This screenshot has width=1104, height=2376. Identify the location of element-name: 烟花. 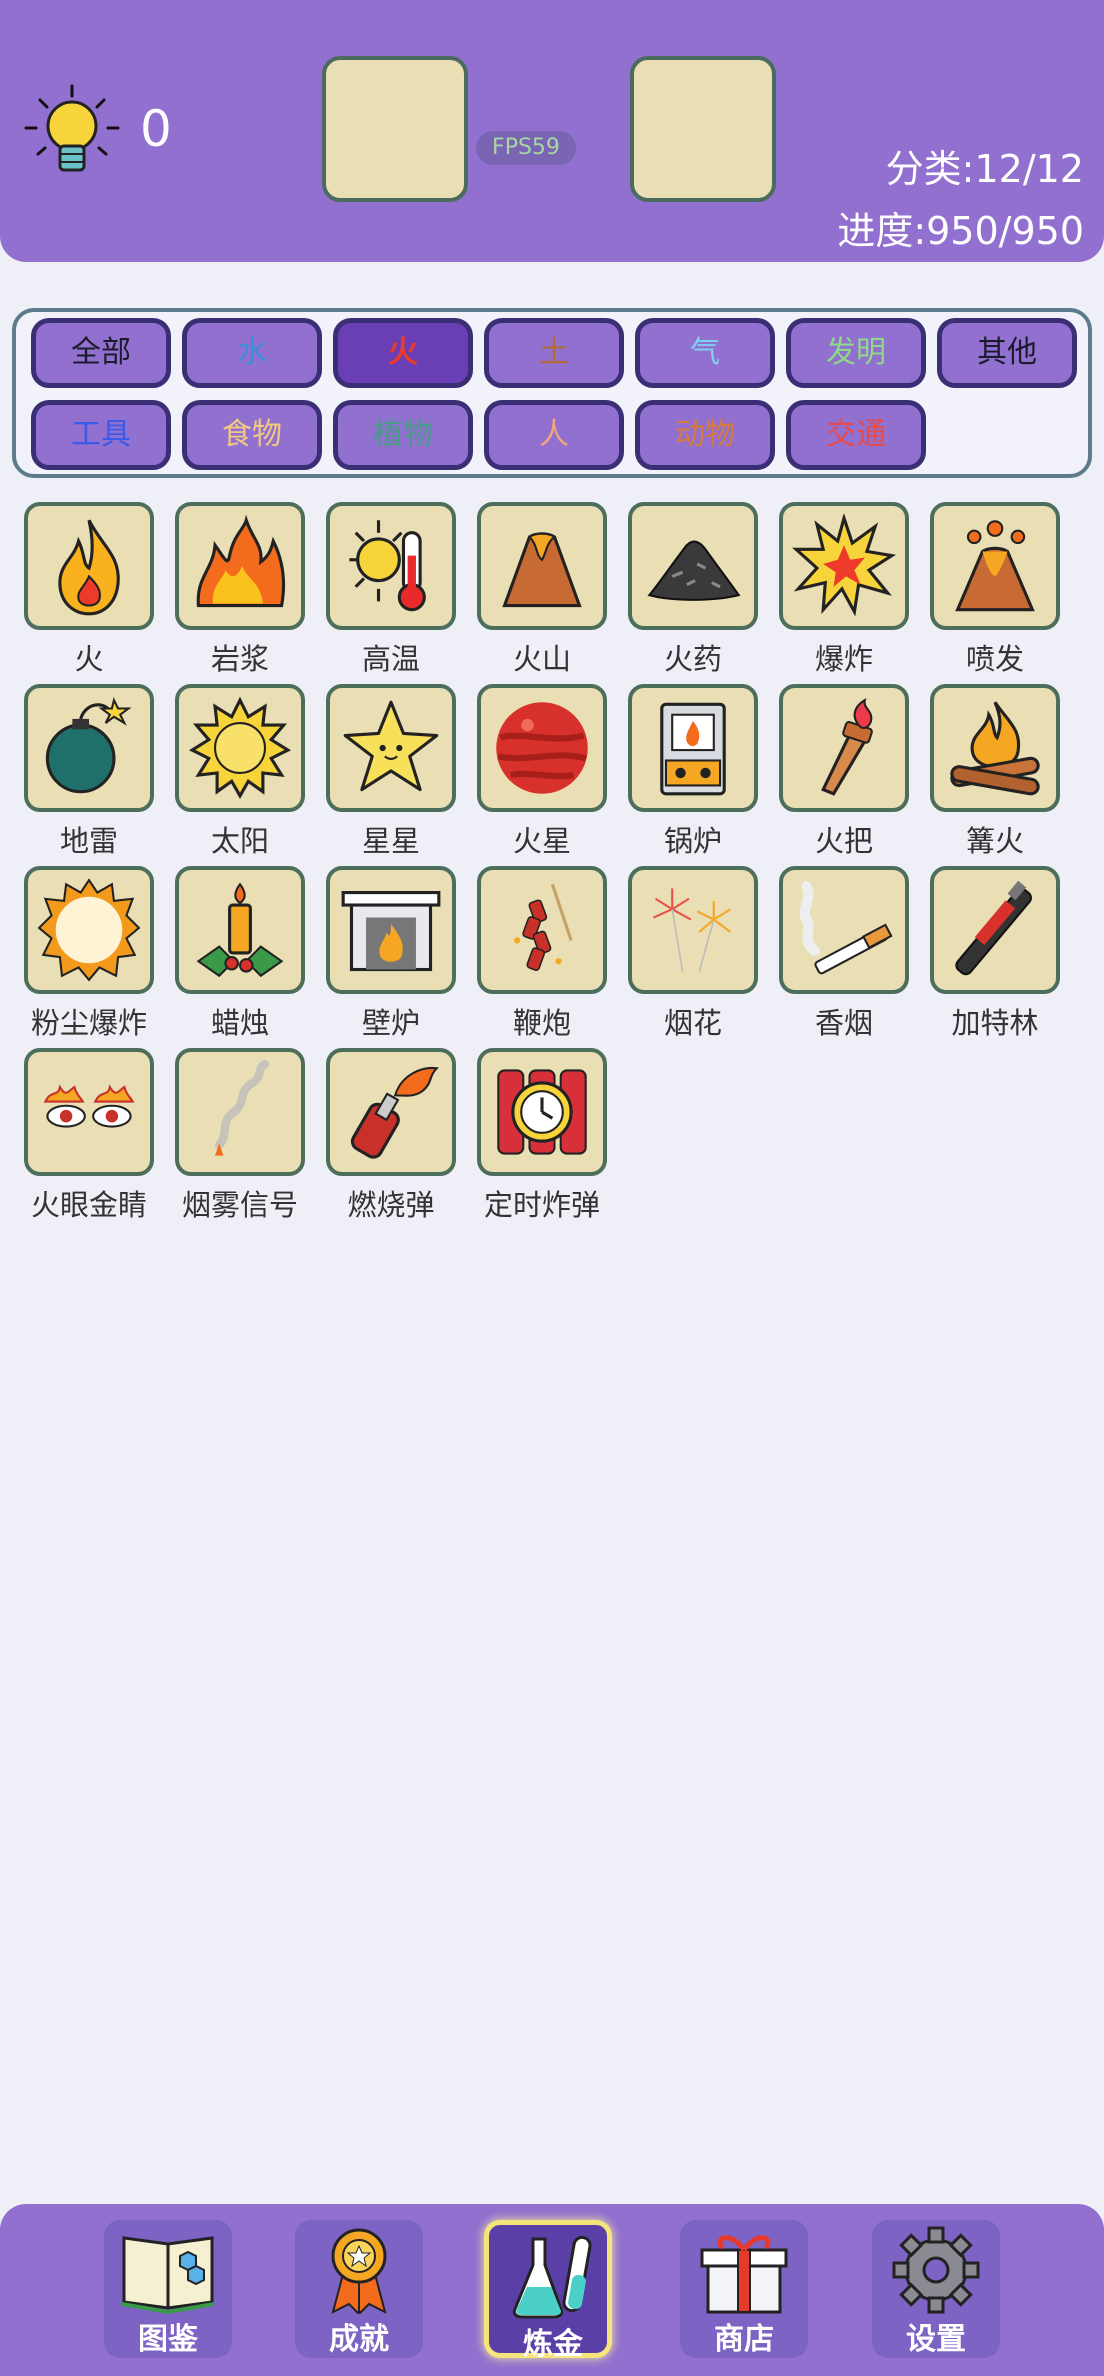
(692, 1023).